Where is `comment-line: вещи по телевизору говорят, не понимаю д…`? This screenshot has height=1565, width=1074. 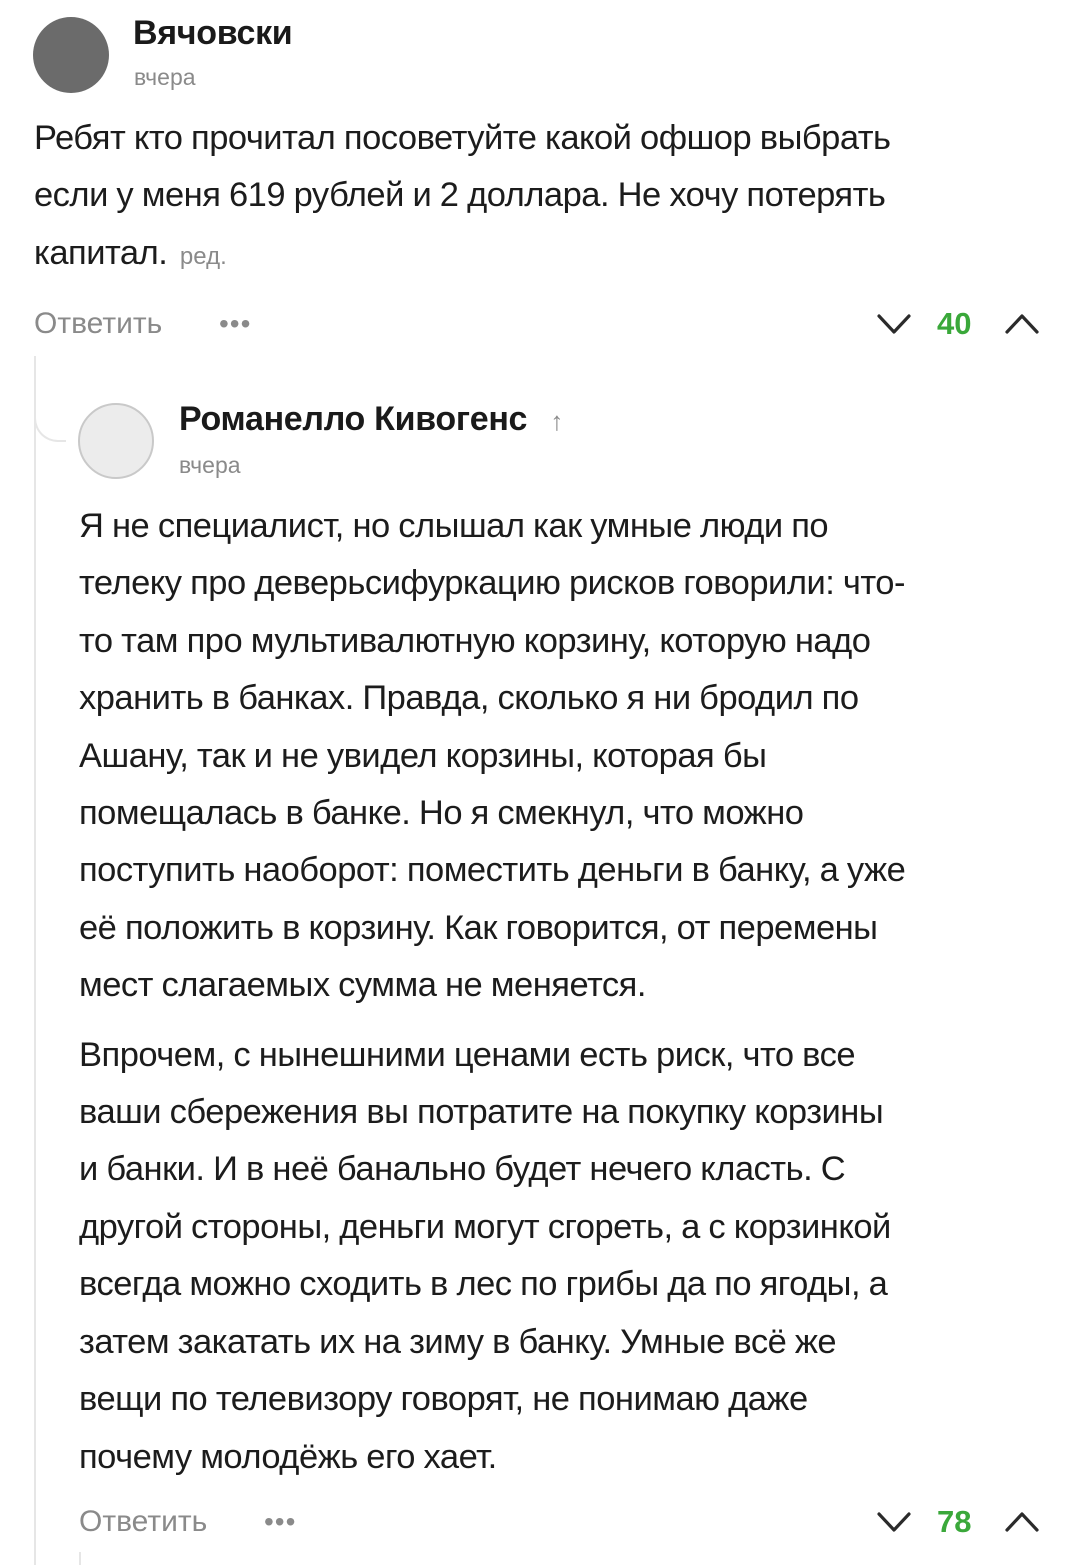
comment-line: вещи по телевизору говорят, не понимаю д… is located at coordinates (443, 1399).